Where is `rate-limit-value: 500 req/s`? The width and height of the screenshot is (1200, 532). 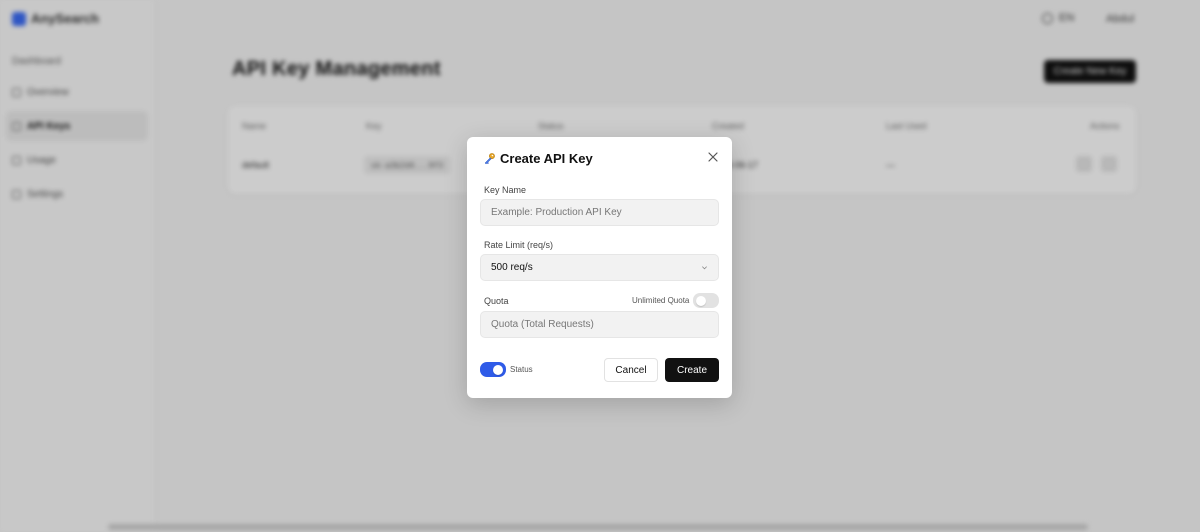
rate-limit-value: 500 req/s is located at coordinates (512, 267).